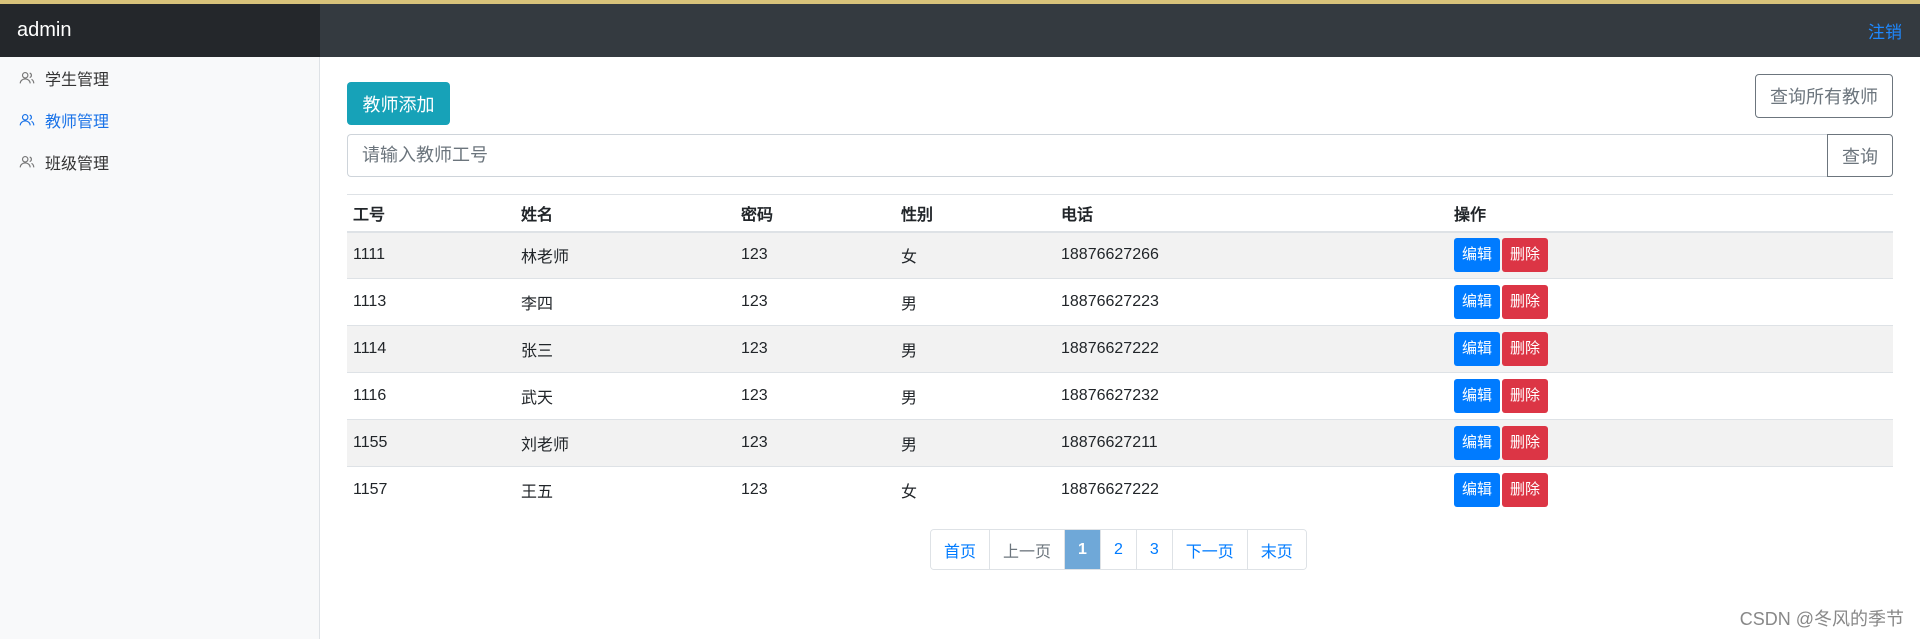 The width and height of the screenshot is (1920, 639). Describe the element at coordinates (1885, 30) in the screenshot. I see `logout-link: 注销` at that location.